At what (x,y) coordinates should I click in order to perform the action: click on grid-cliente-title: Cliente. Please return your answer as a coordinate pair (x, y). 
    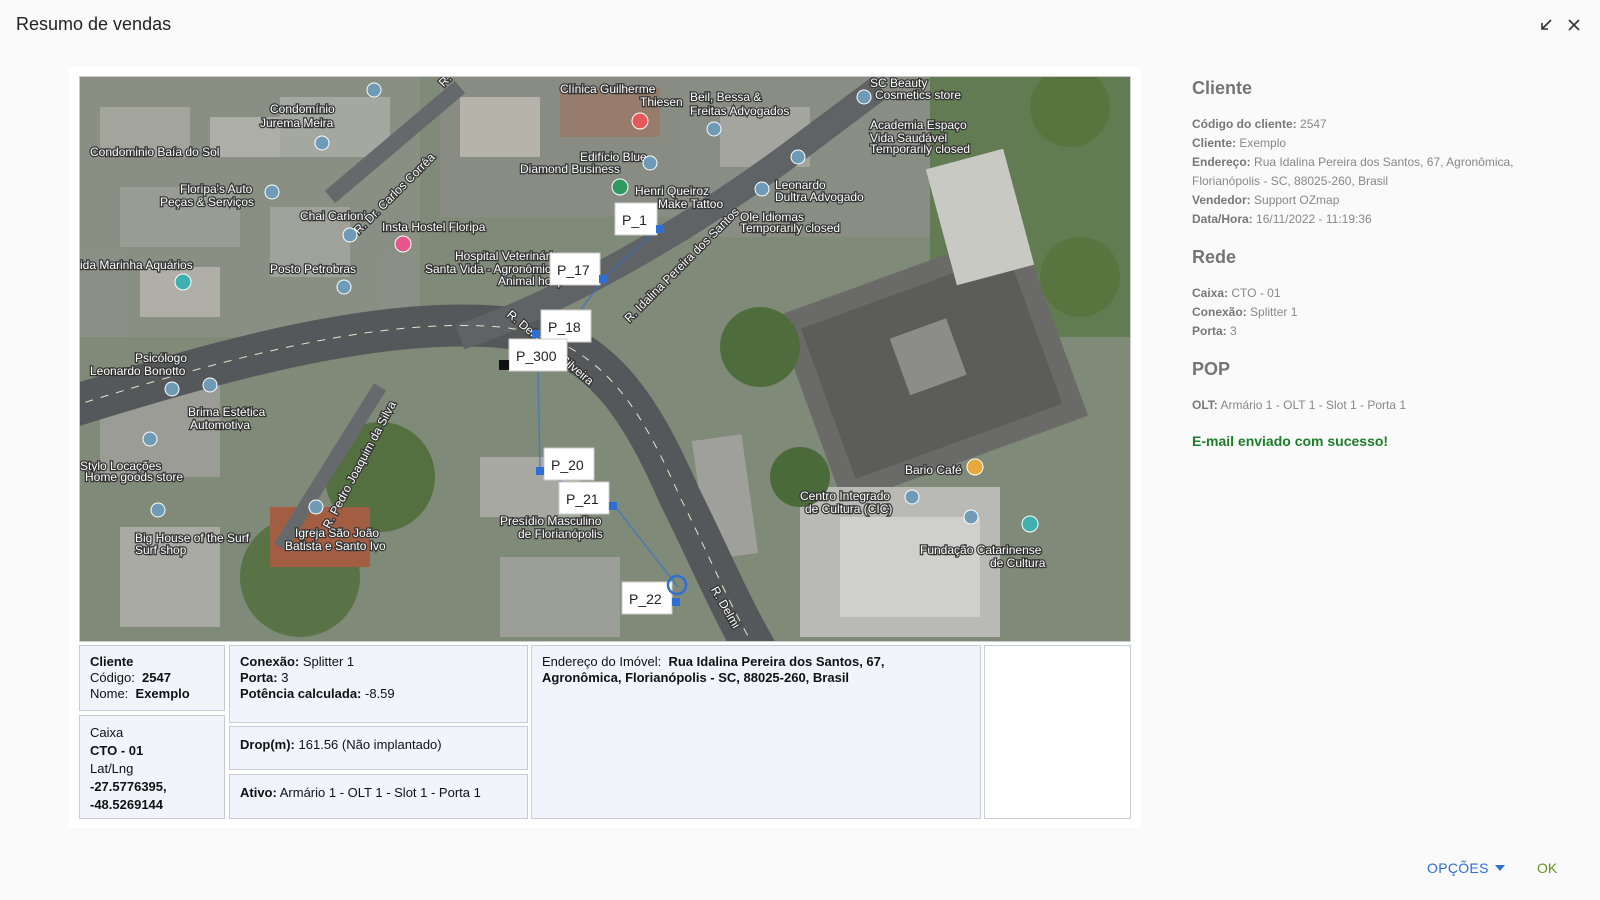
    Looking at the image, I should click on (112, 661).